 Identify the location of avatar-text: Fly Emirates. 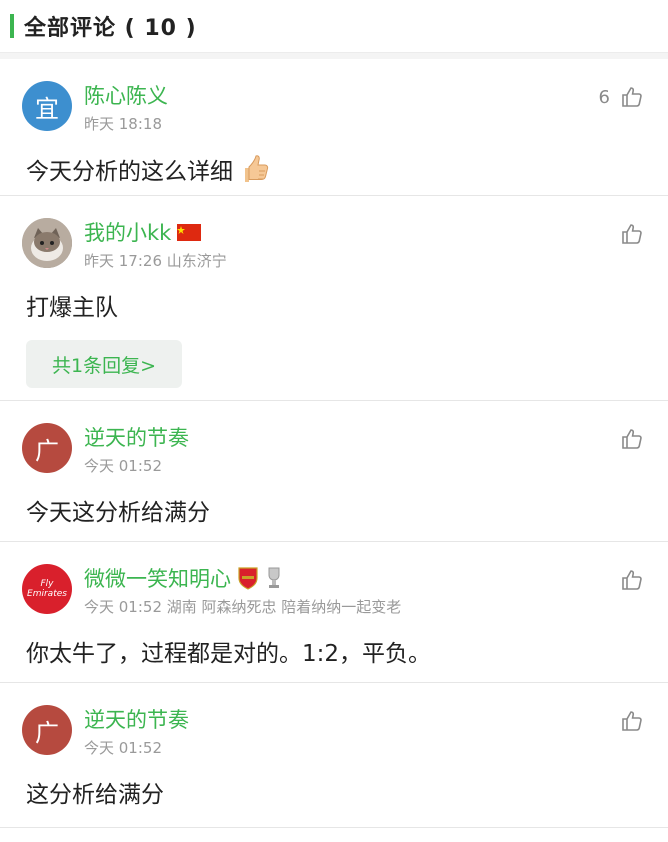
(47, 589).